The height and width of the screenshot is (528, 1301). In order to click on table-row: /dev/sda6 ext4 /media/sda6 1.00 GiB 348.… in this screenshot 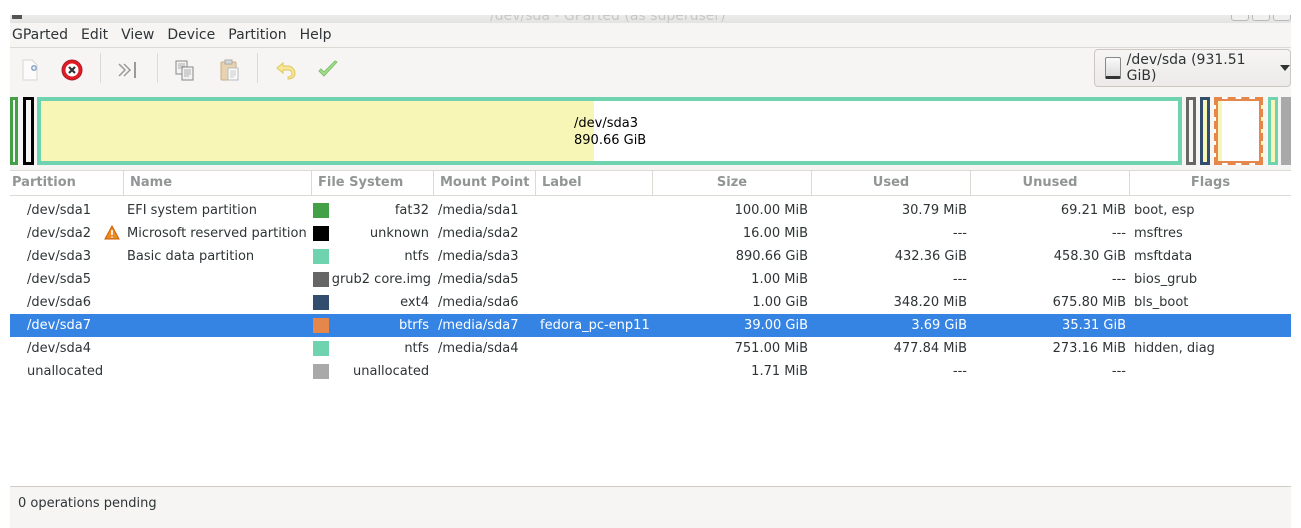, I will do `click(650, 302)`.